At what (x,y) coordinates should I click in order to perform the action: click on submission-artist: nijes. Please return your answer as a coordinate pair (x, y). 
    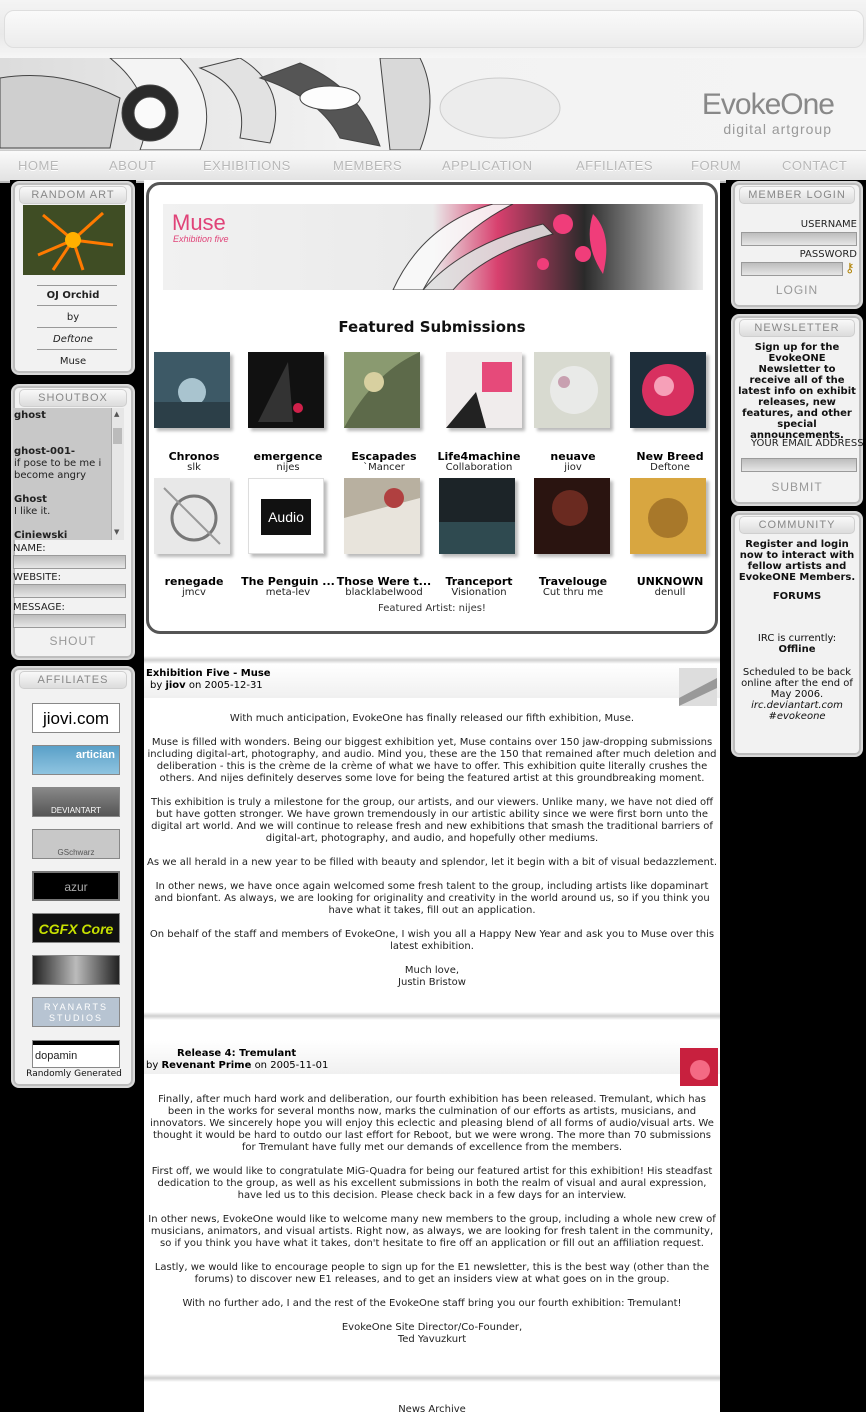
    Looking at the image, I should click on (288, 467).